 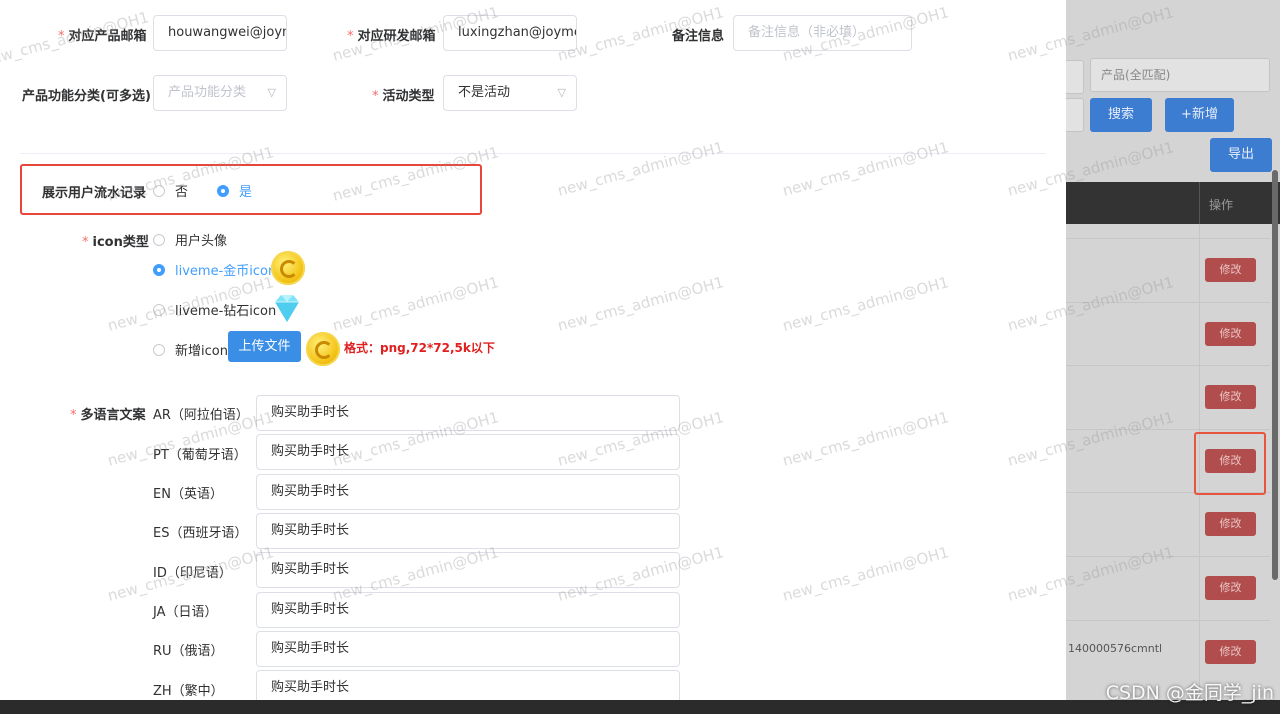 What do you see at coordinates (1075, 77) in the screenshot?
I see `bg-filter-input-partial` at bounding box center [1075, 77].